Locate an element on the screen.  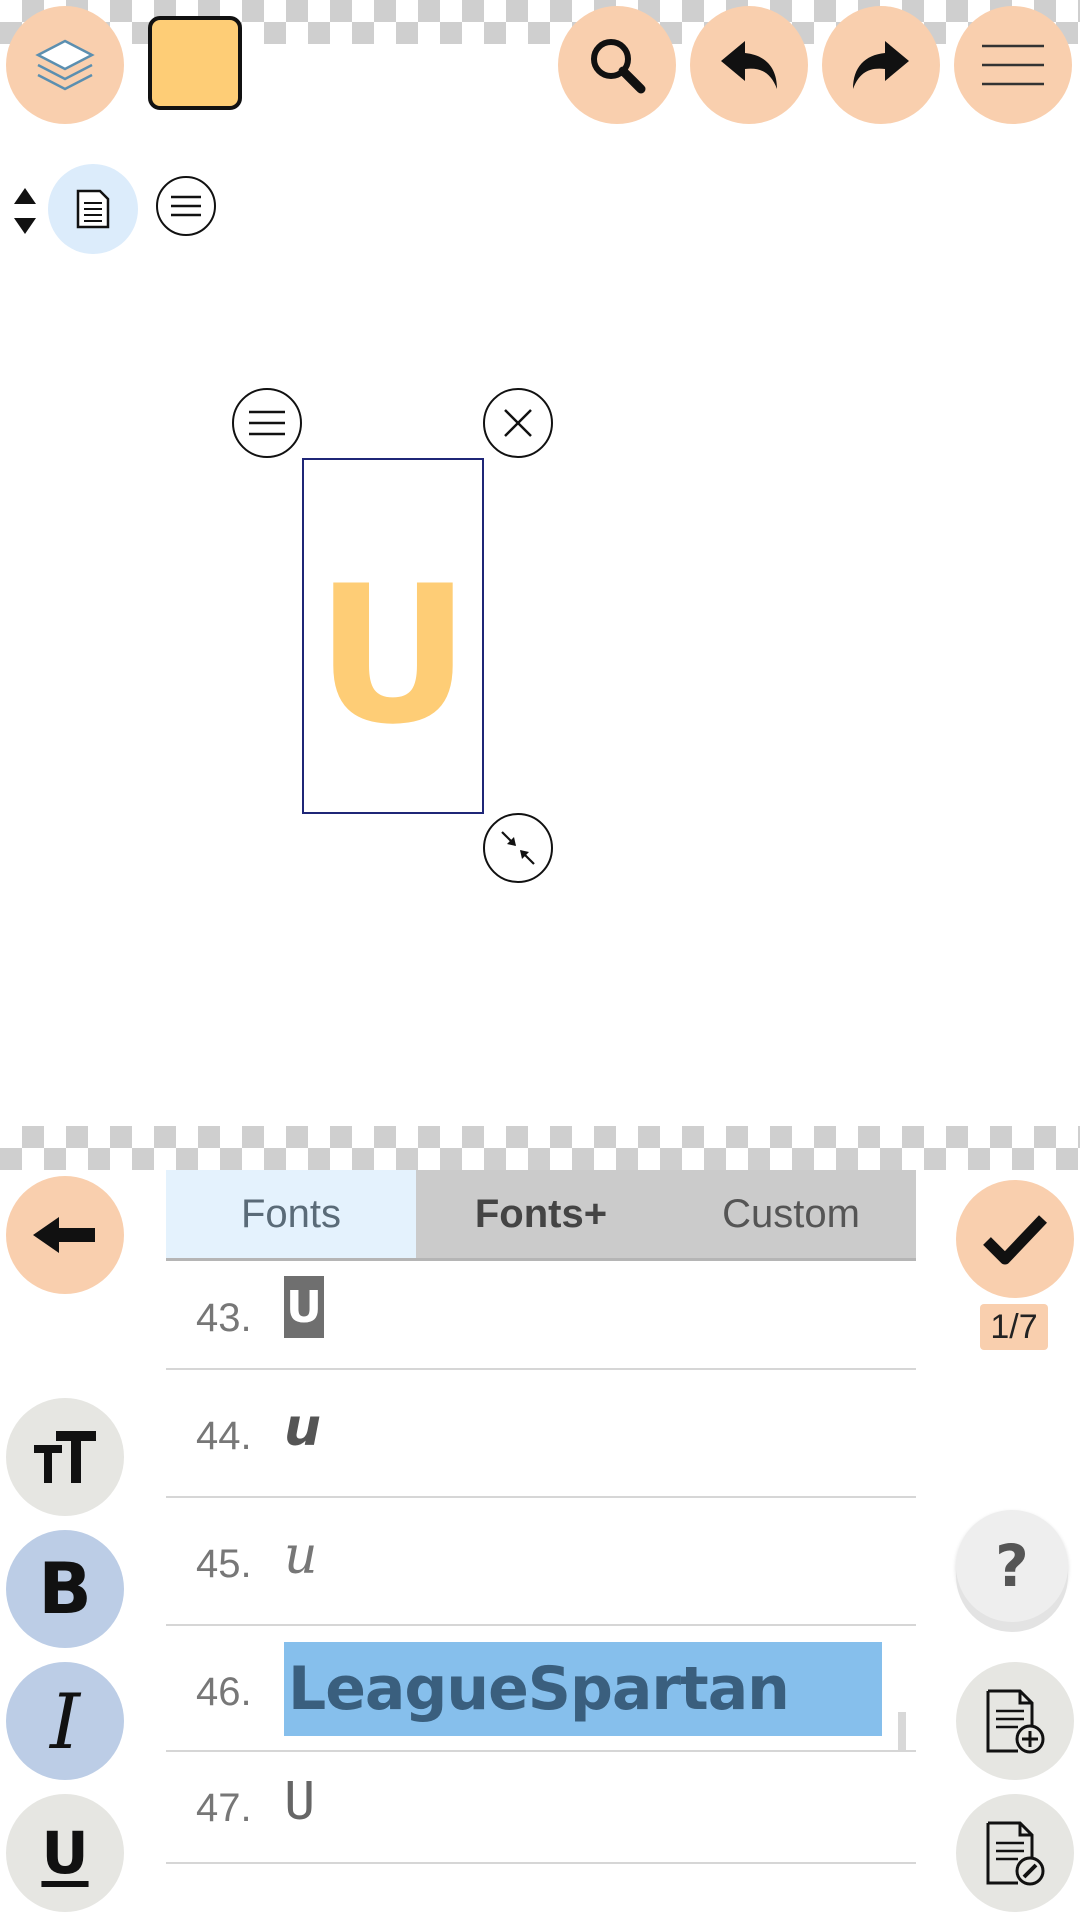
bold-icon: B is located at coordinates (65, 1589).